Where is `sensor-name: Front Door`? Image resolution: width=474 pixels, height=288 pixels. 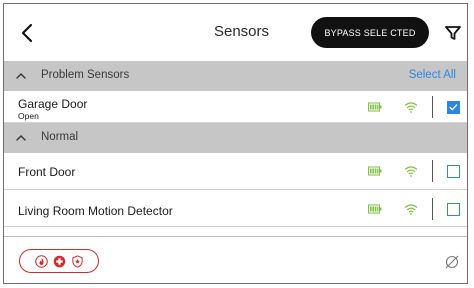 sensor-name: Front Door is located at coordinates (47, 172).